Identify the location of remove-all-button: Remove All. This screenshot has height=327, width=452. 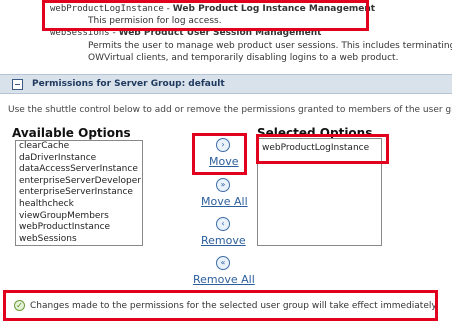
(224, 279).